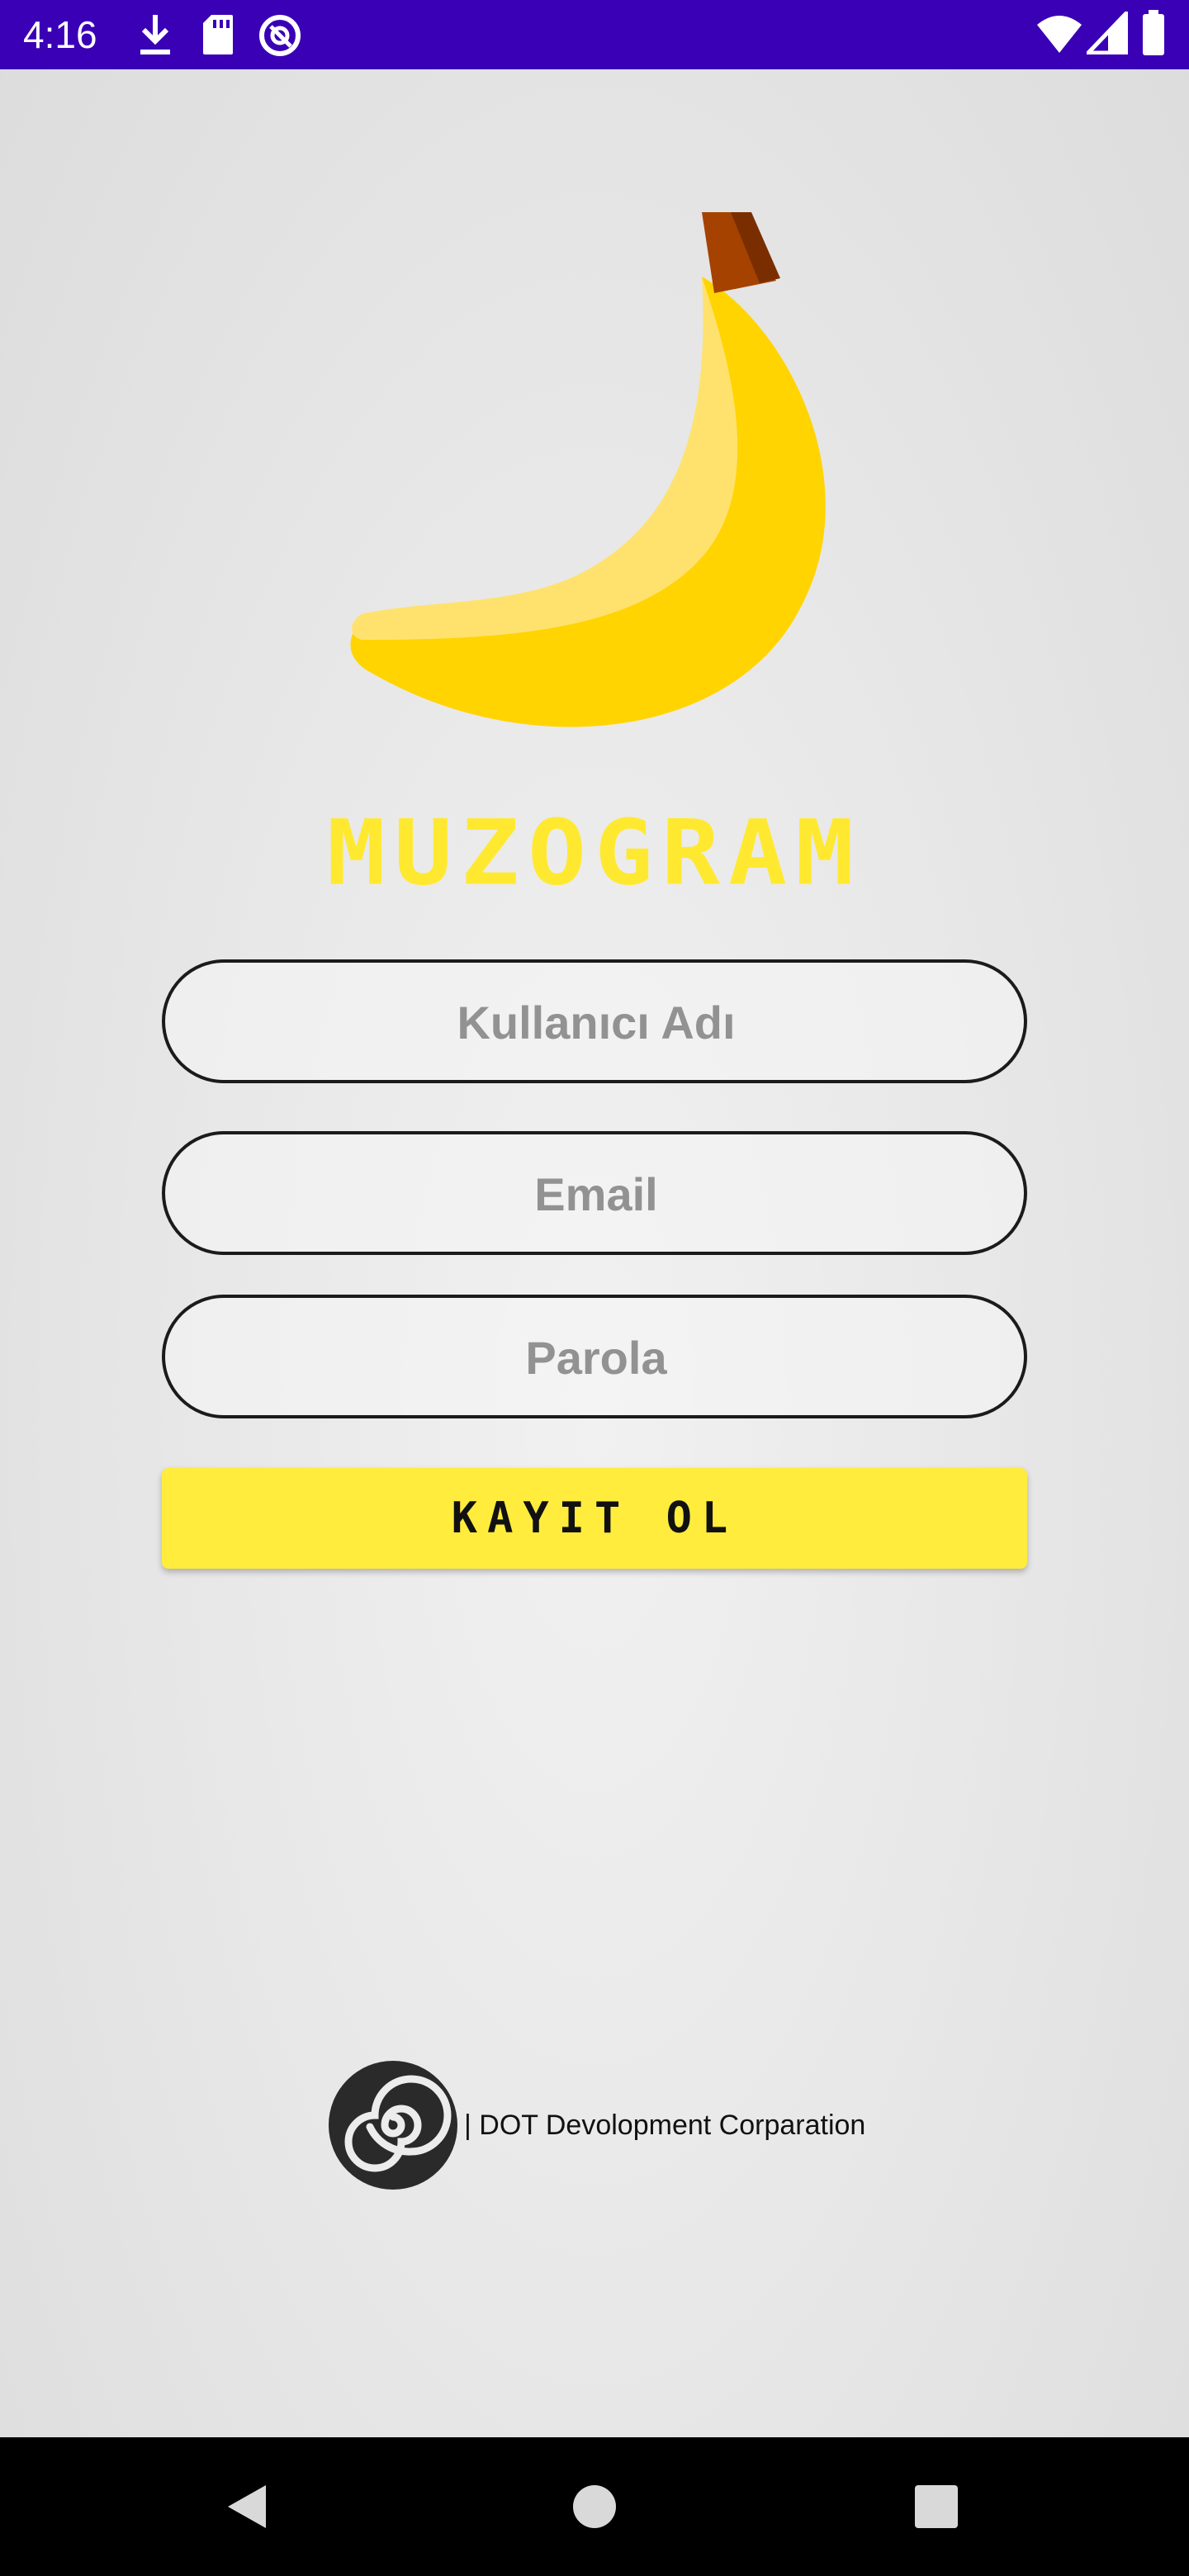  I want to click on username-input, so click(596, 1022).